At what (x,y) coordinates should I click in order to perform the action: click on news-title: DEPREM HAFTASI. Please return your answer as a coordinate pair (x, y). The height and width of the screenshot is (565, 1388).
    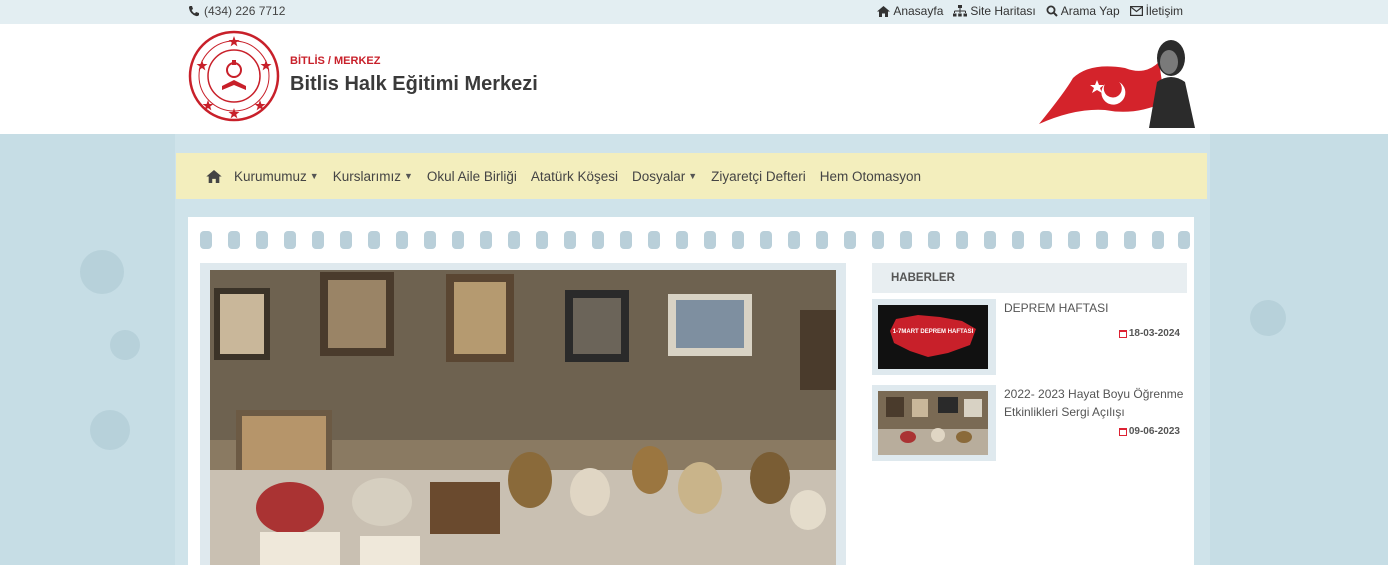
    Looking at the image, I should click on (1095, 308).